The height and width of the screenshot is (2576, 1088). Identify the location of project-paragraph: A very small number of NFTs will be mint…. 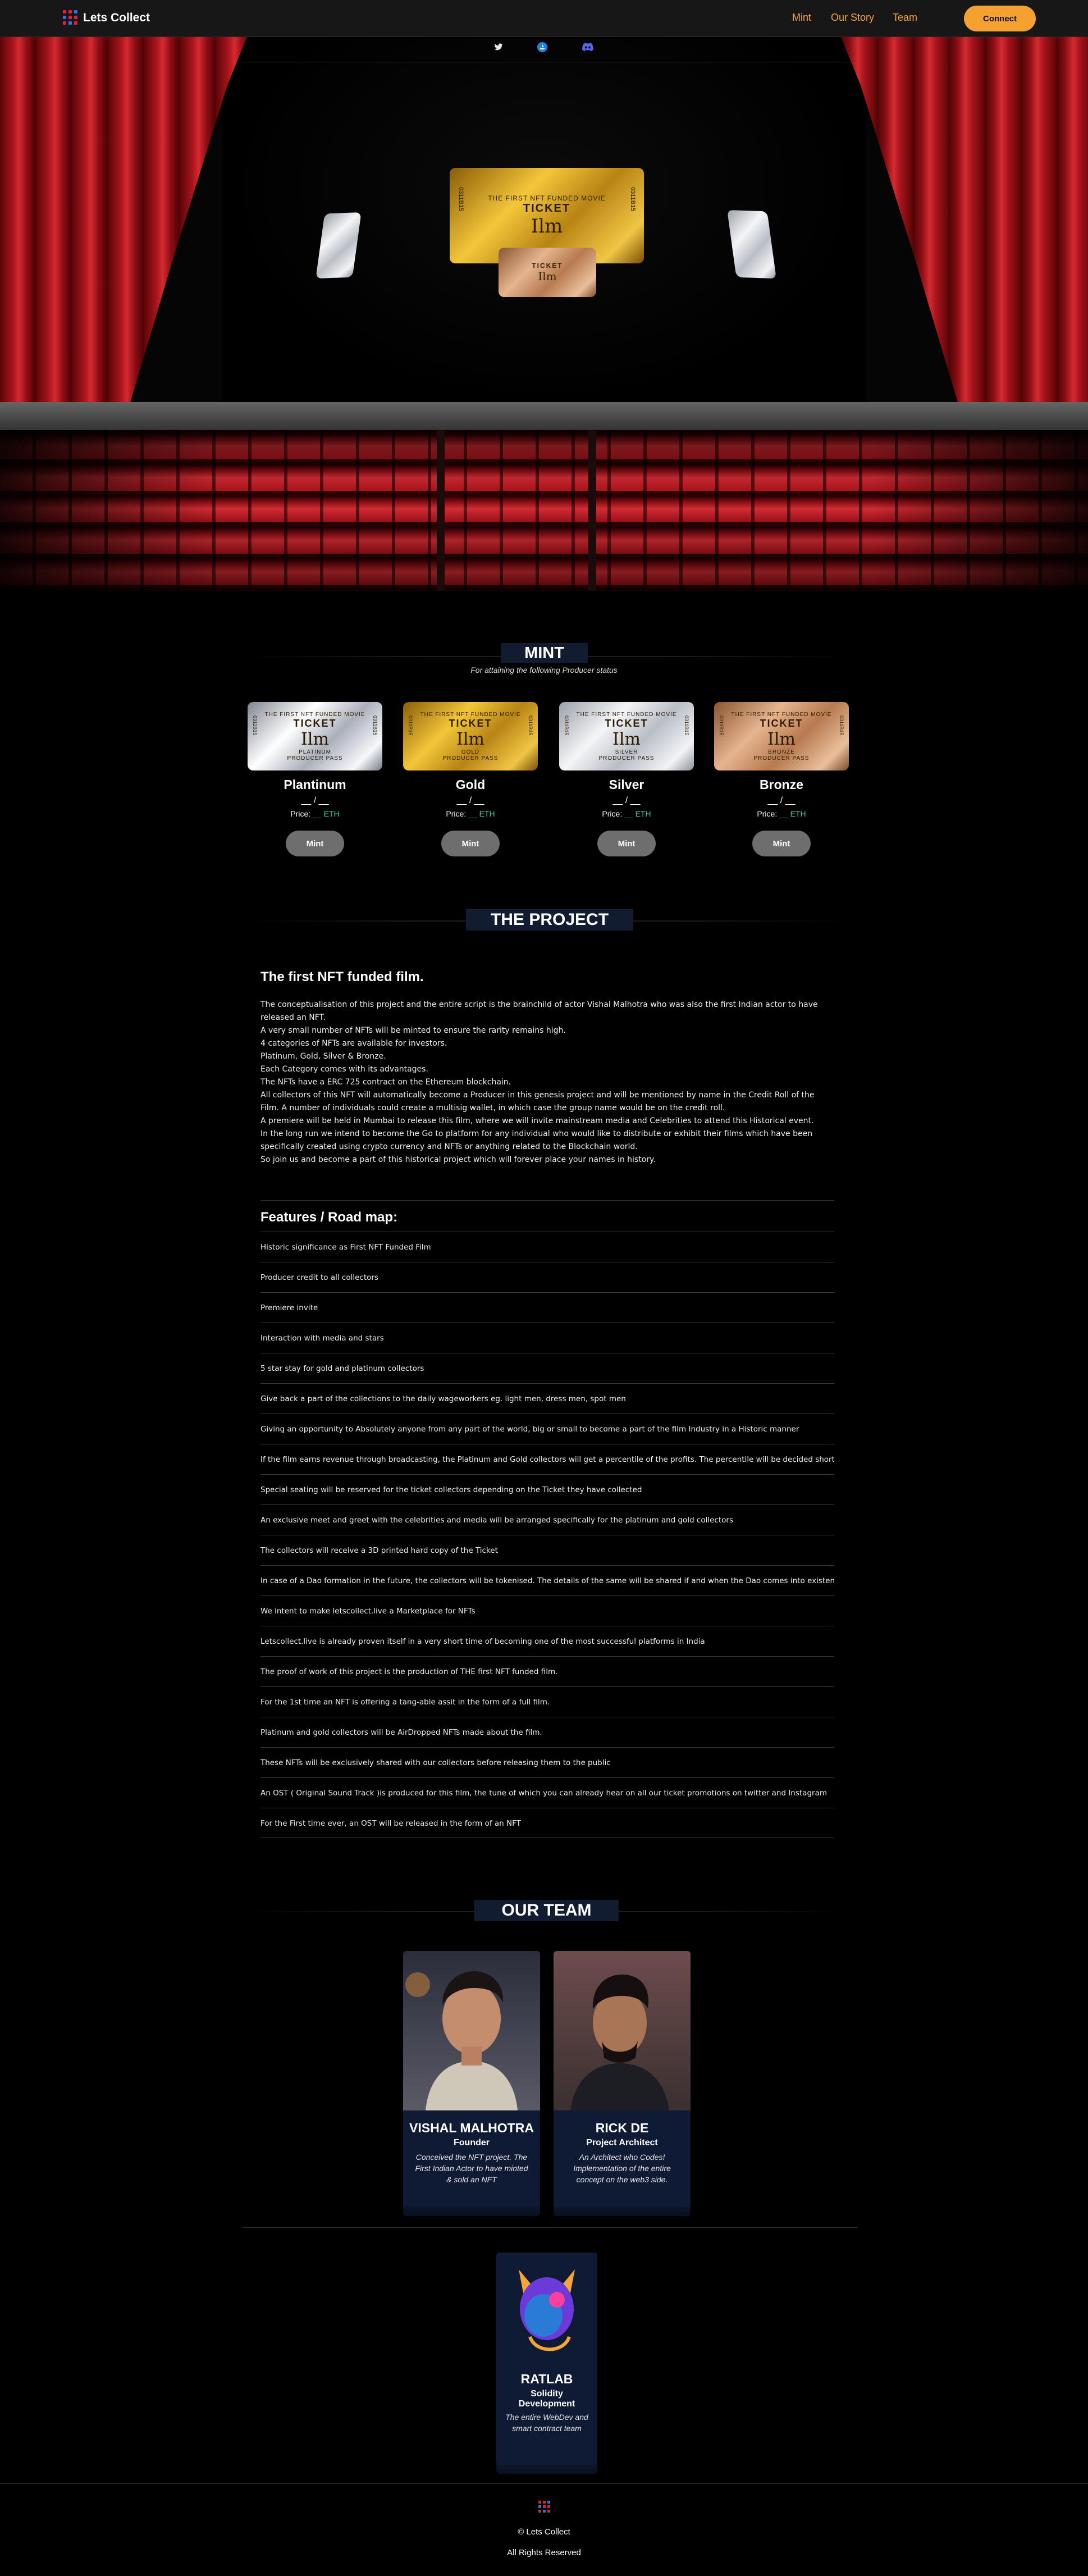
(413, 1030).